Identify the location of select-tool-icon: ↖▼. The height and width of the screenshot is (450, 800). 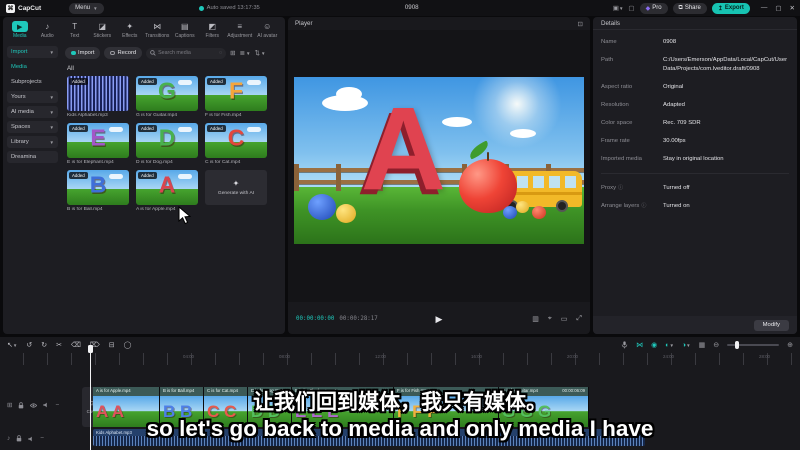
(12, 345).